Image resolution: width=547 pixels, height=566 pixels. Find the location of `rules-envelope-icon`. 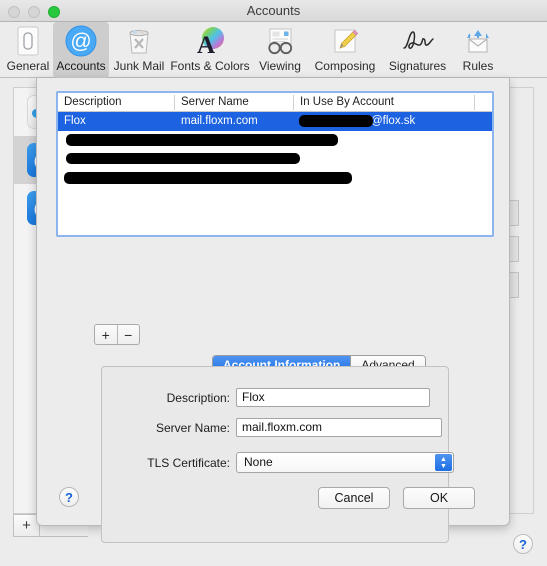

rules-envelope-icon is located at coordinates (478, 41).